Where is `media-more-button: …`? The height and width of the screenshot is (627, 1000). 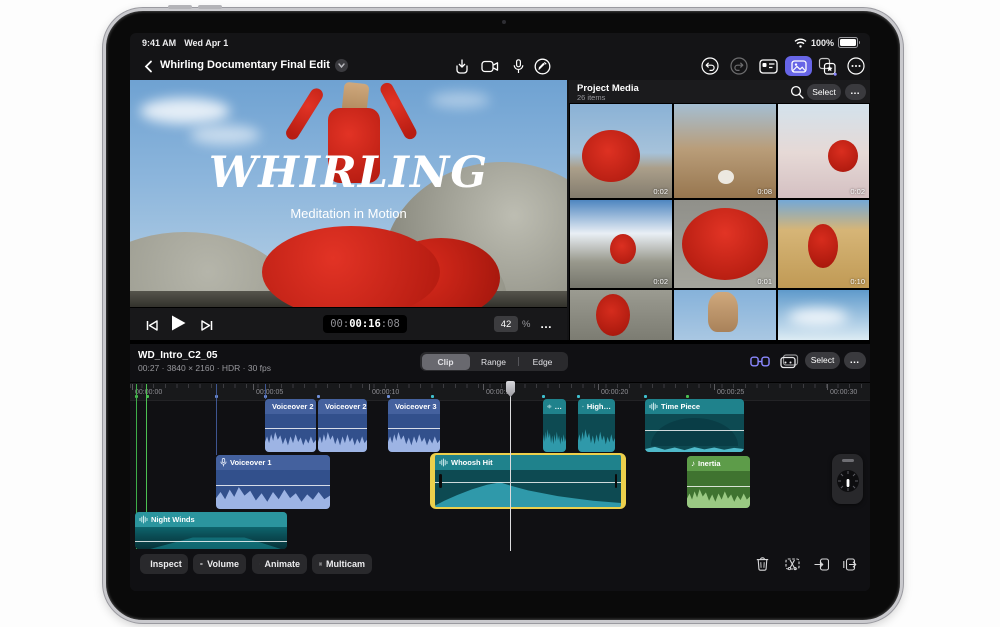
media-more-button: … is located at coordinates (855, 91).